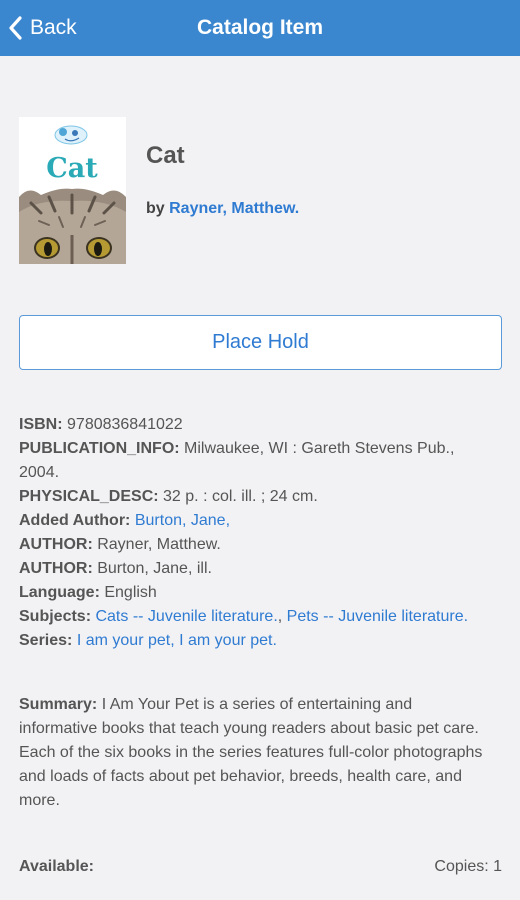  I want to click on added-author-label: Added Author:, so click(75, 520).